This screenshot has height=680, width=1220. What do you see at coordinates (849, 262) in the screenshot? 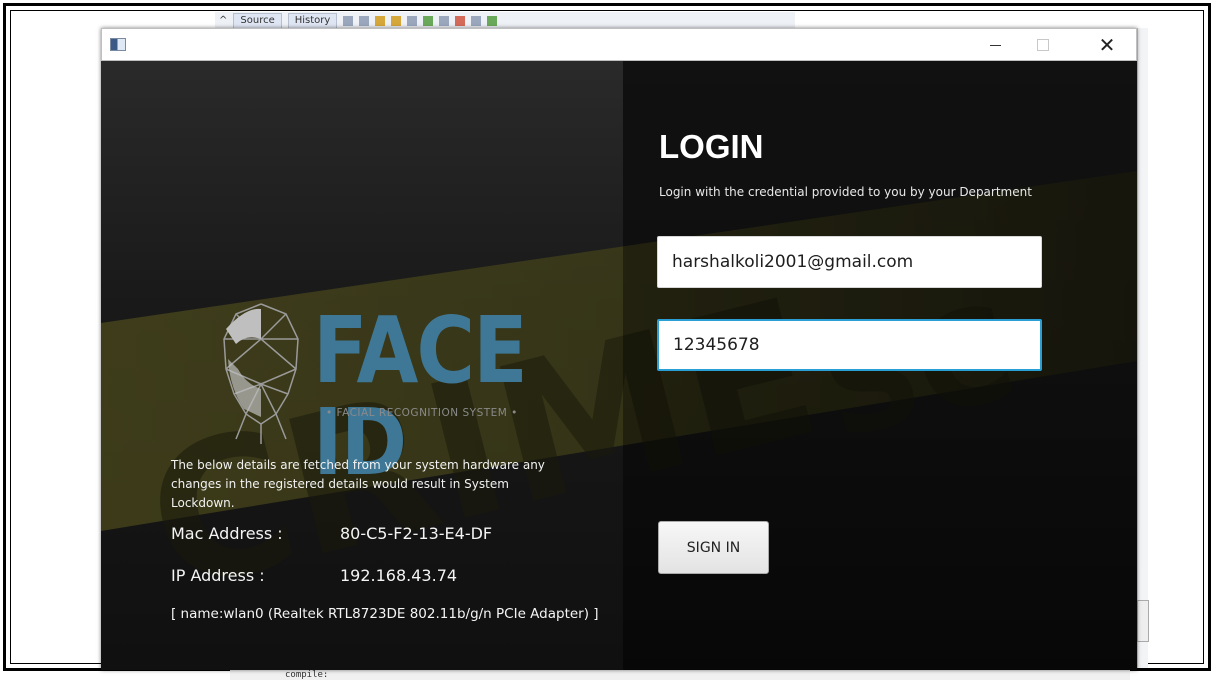
I see `email-field` at bounding box center [849, 262].